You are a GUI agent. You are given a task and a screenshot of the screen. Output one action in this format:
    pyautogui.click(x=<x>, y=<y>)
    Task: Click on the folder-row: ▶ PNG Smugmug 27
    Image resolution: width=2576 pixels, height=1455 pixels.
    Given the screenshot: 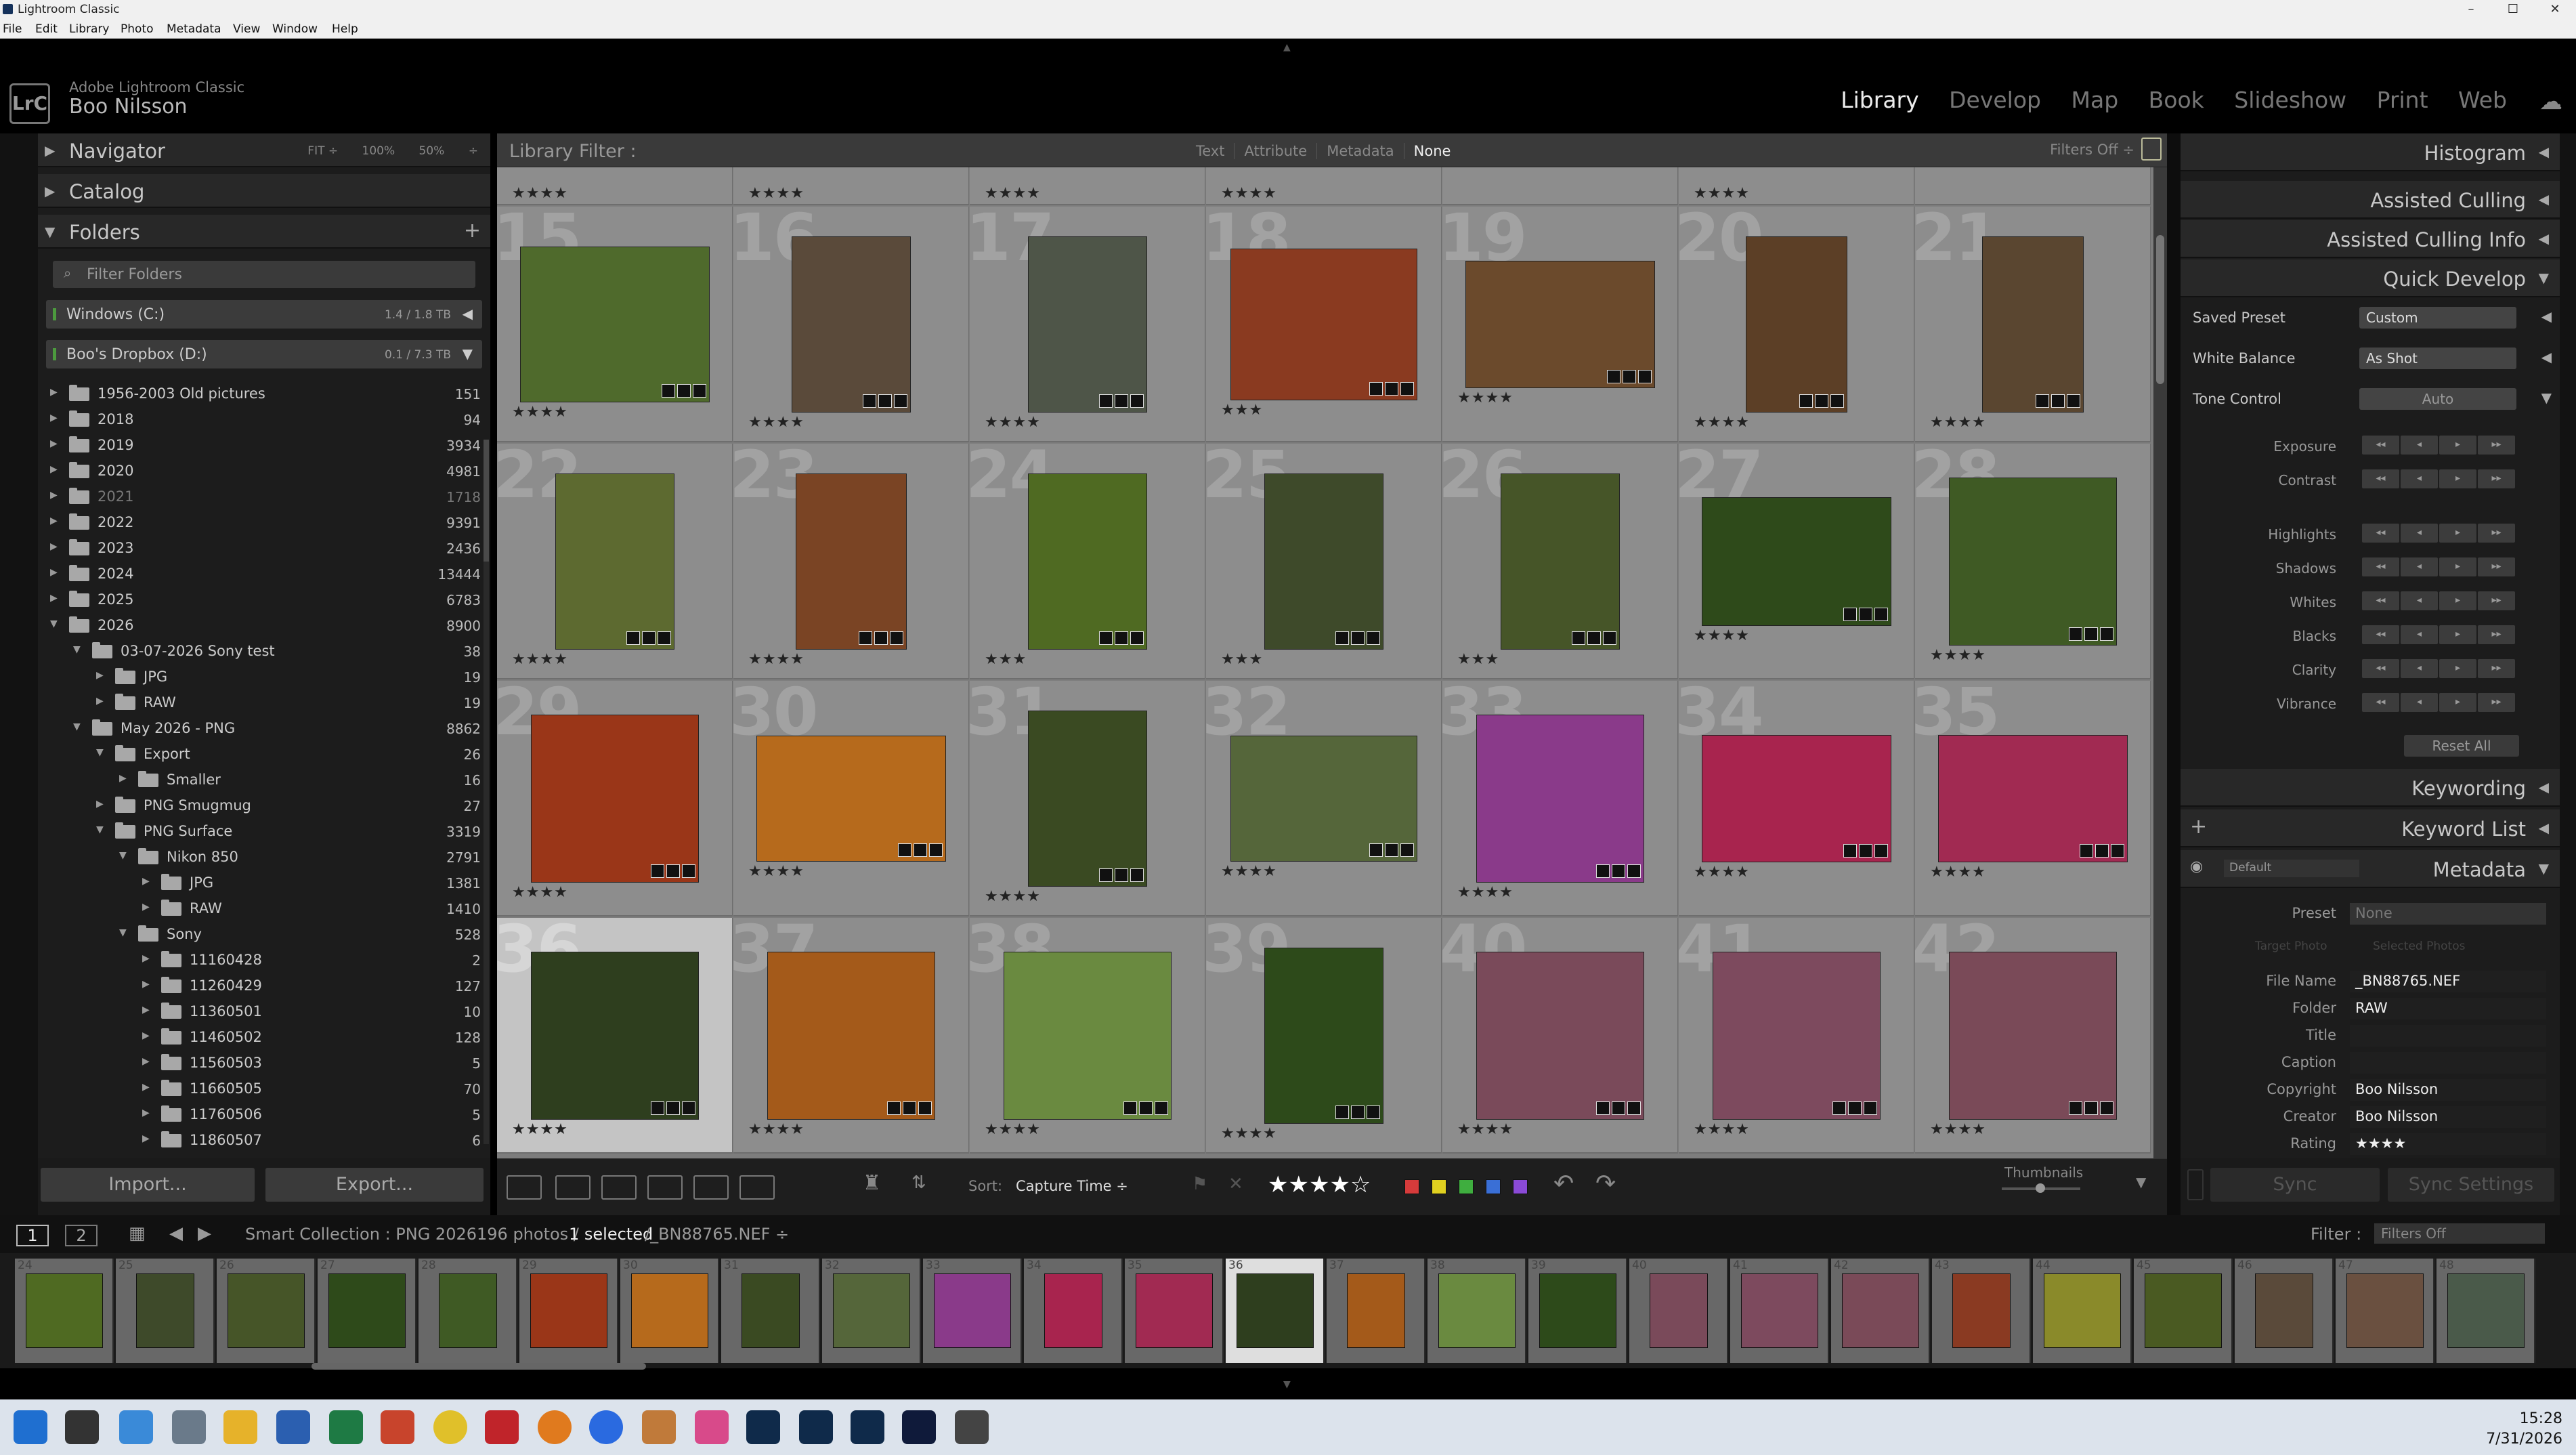 What is the action you would take?
    pyautogui.click(x=264, y=806)
    